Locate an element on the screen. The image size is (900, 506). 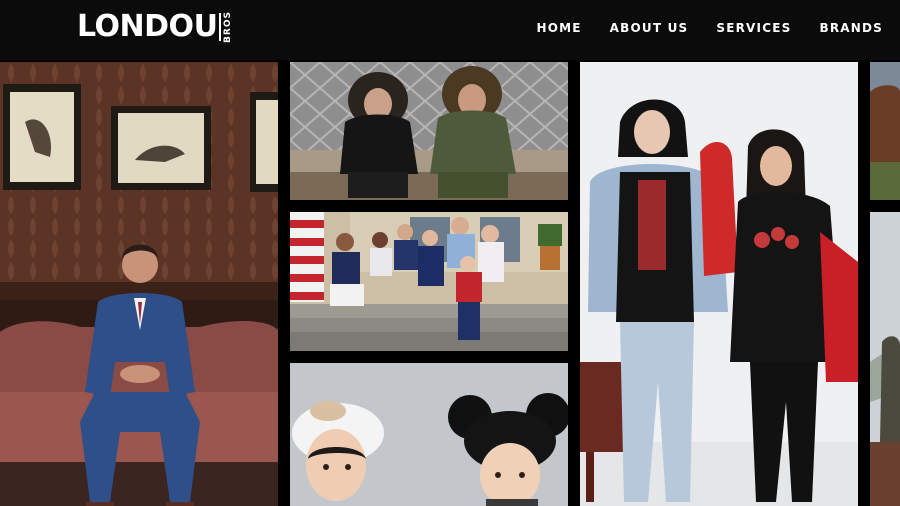
brand-logo: LONDOU BROS is located at coordinates (155, 27).